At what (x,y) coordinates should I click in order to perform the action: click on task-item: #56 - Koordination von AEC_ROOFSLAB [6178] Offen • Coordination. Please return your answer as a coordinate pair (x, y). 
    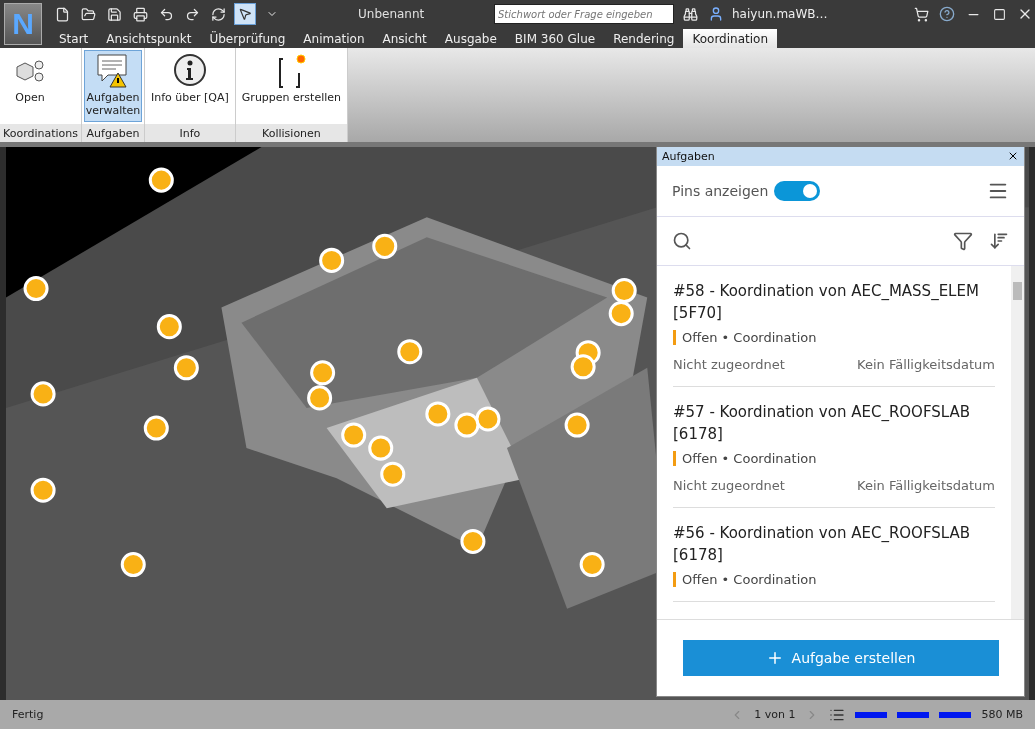
    Looking at the image, I should click on (834, 555).